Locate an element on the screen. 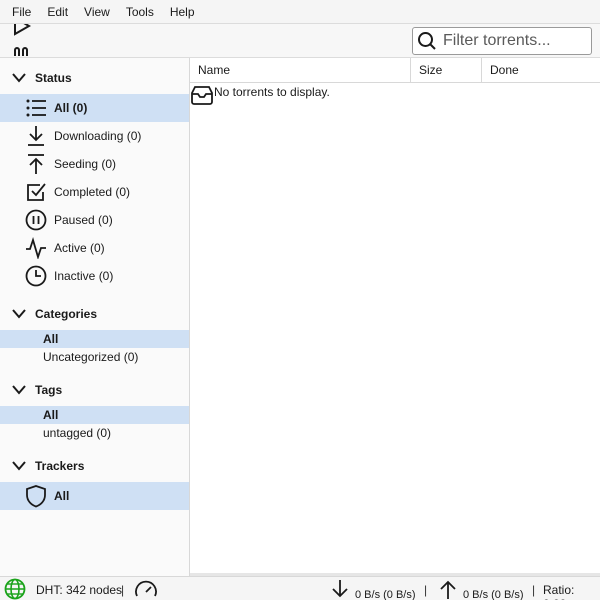 The width and height of the screenshot is (600, 600). globe-icon is located at coordinates (15, 589).